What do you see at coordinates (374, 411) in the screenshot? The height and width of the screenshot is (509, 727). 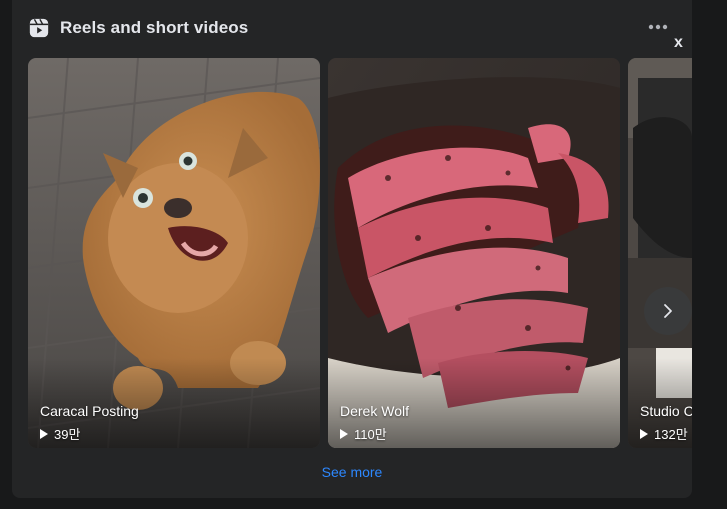 I see `reel-creator-name: Derek Wolf` at bounding box center [374, 411].